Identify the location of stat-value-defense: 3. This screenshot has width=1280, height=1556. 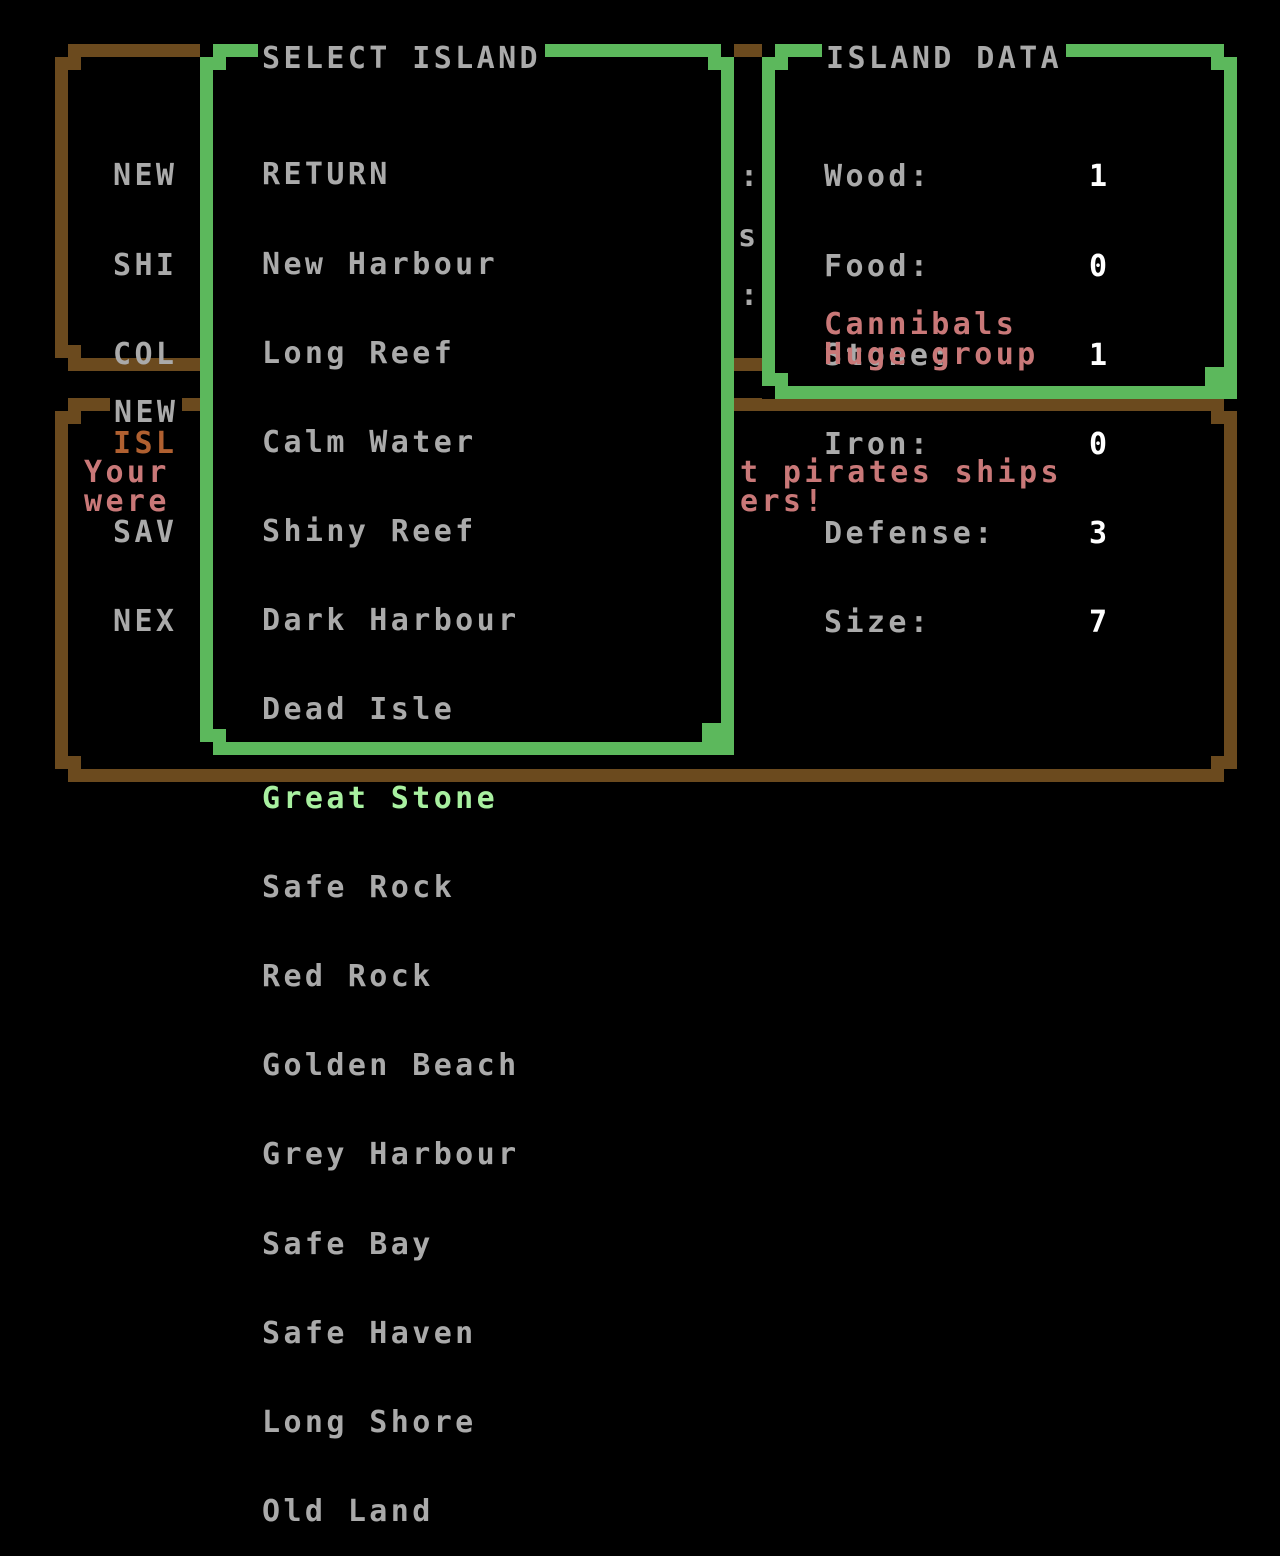
(1100, 533).